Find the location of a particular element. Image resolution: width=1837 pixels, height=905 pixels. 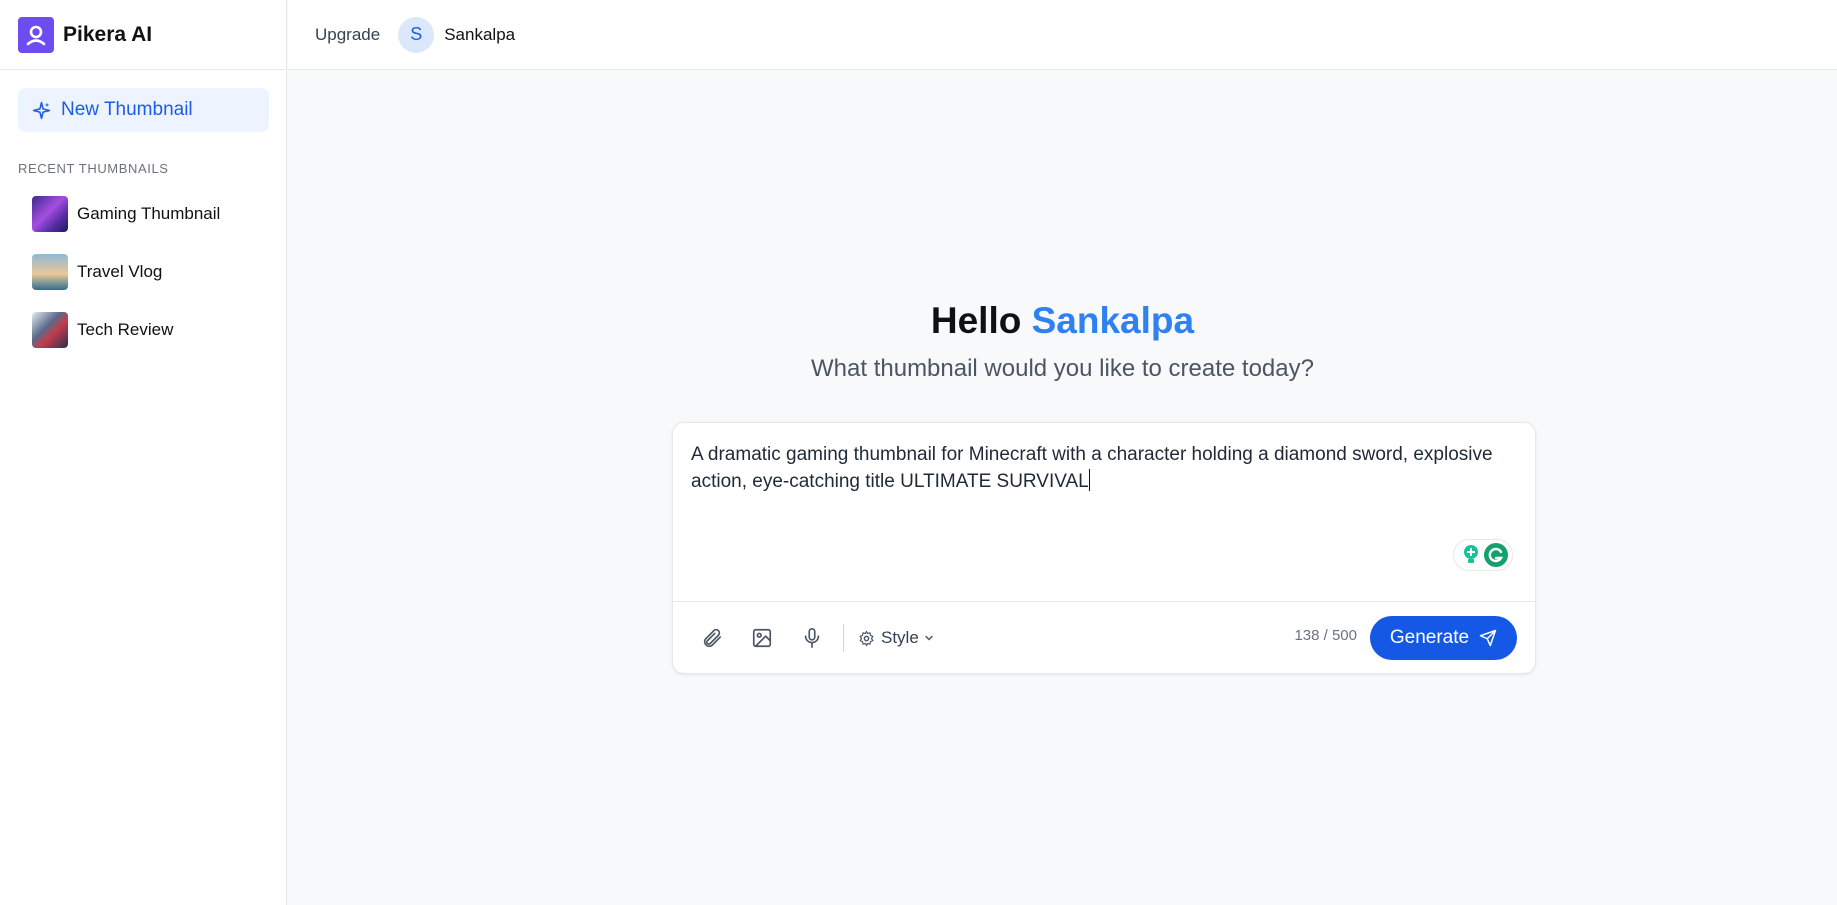

grammarly-g-icon is located at coordinates (1495, 555).